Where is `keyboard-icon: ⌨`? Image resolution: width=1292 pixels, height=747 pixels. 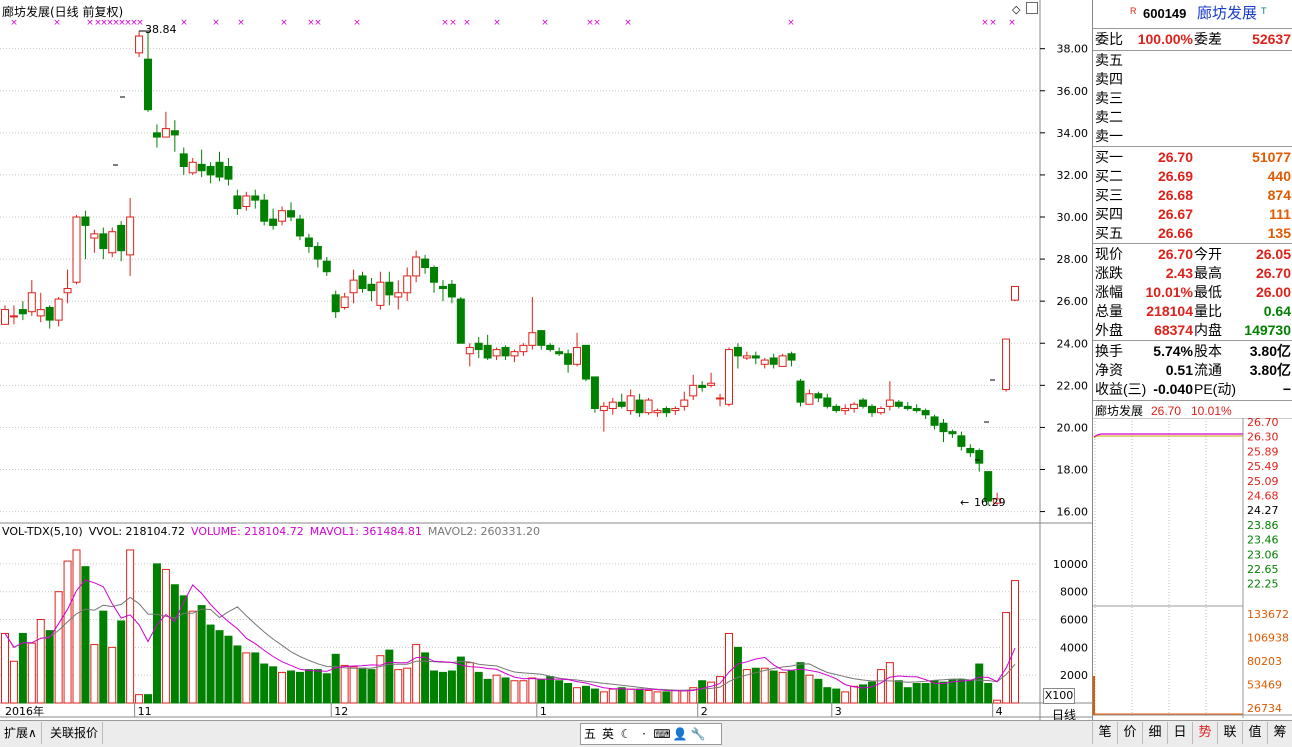
keyboard-icon: ⌨ is located at coordinates (662, 734).